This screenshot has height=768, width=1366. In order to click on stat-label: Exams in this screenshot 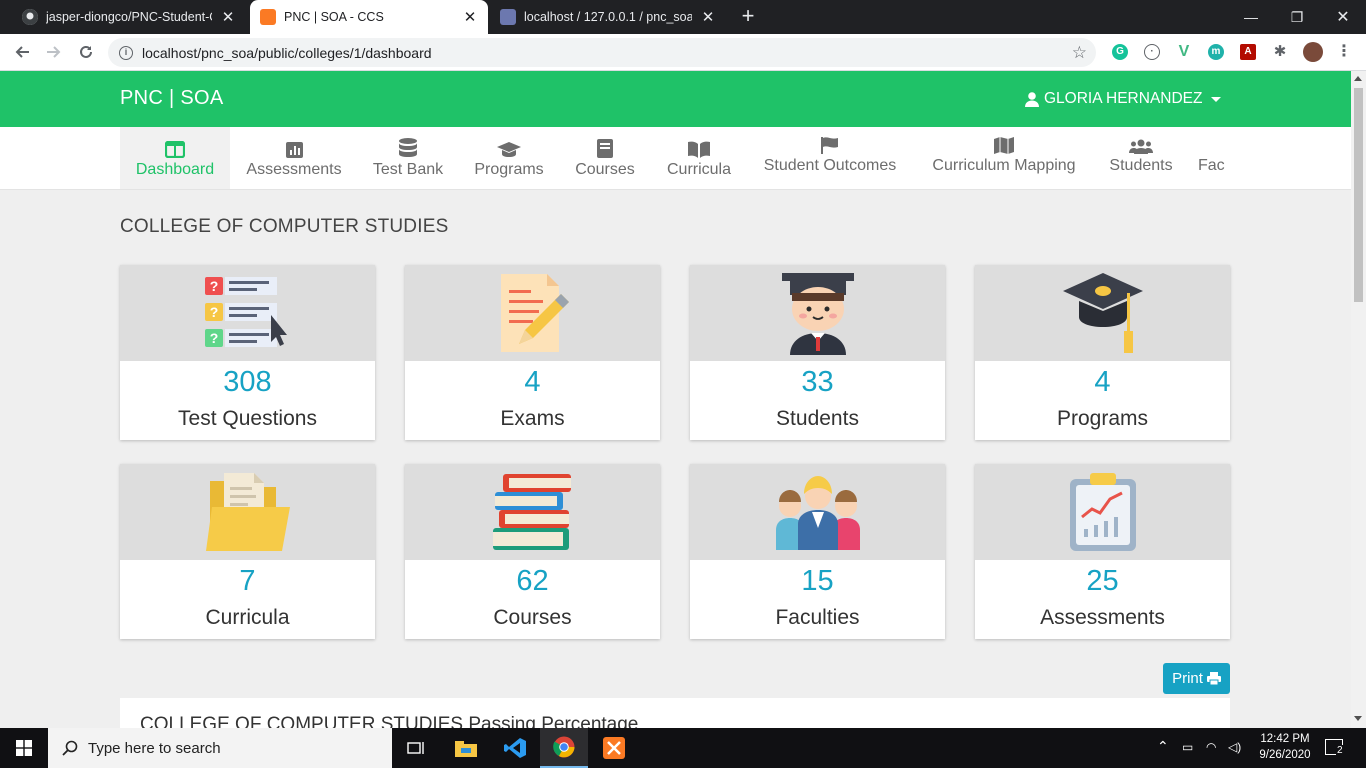, I will do `click(532, 418)`.